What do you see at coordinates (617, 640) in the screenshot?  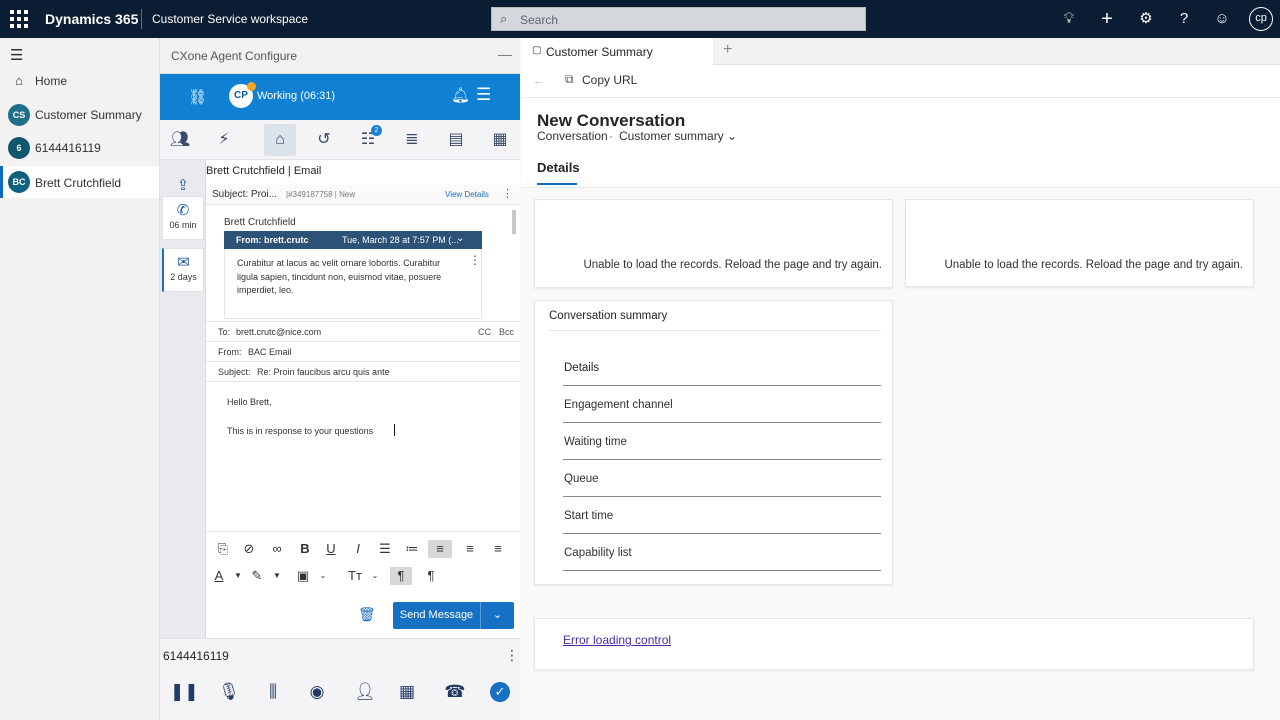 I see `error-loading-link: Error loading control` at bounding box center [617, 640].